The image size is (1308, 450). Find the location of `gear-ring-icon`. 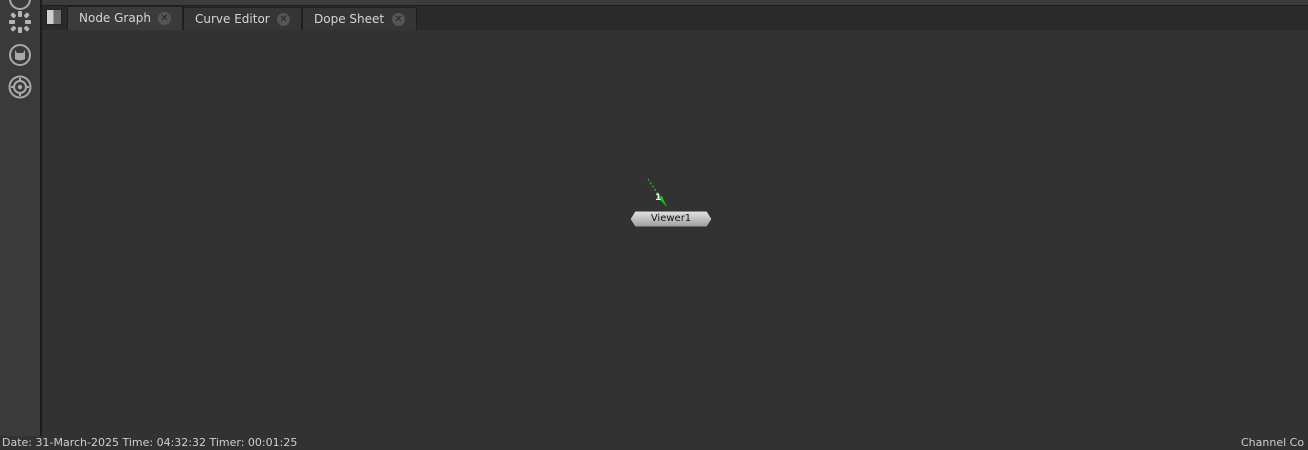

gear-ring-icon is located at coordinates (20, 87).